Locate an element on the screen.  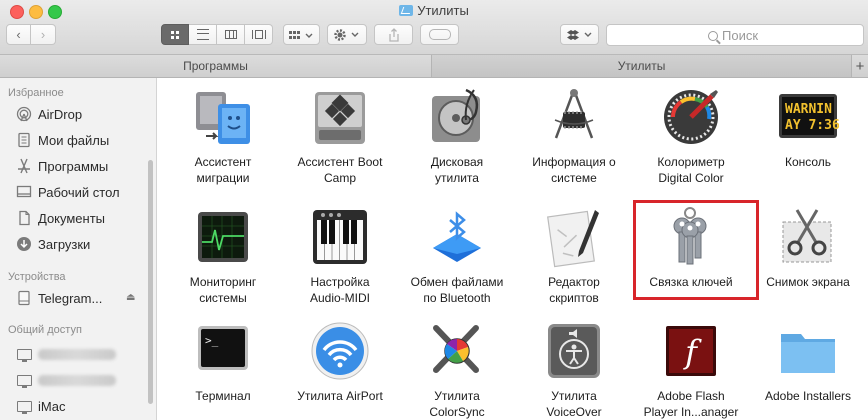
dropbox-button is located at coordinates (579, 34).